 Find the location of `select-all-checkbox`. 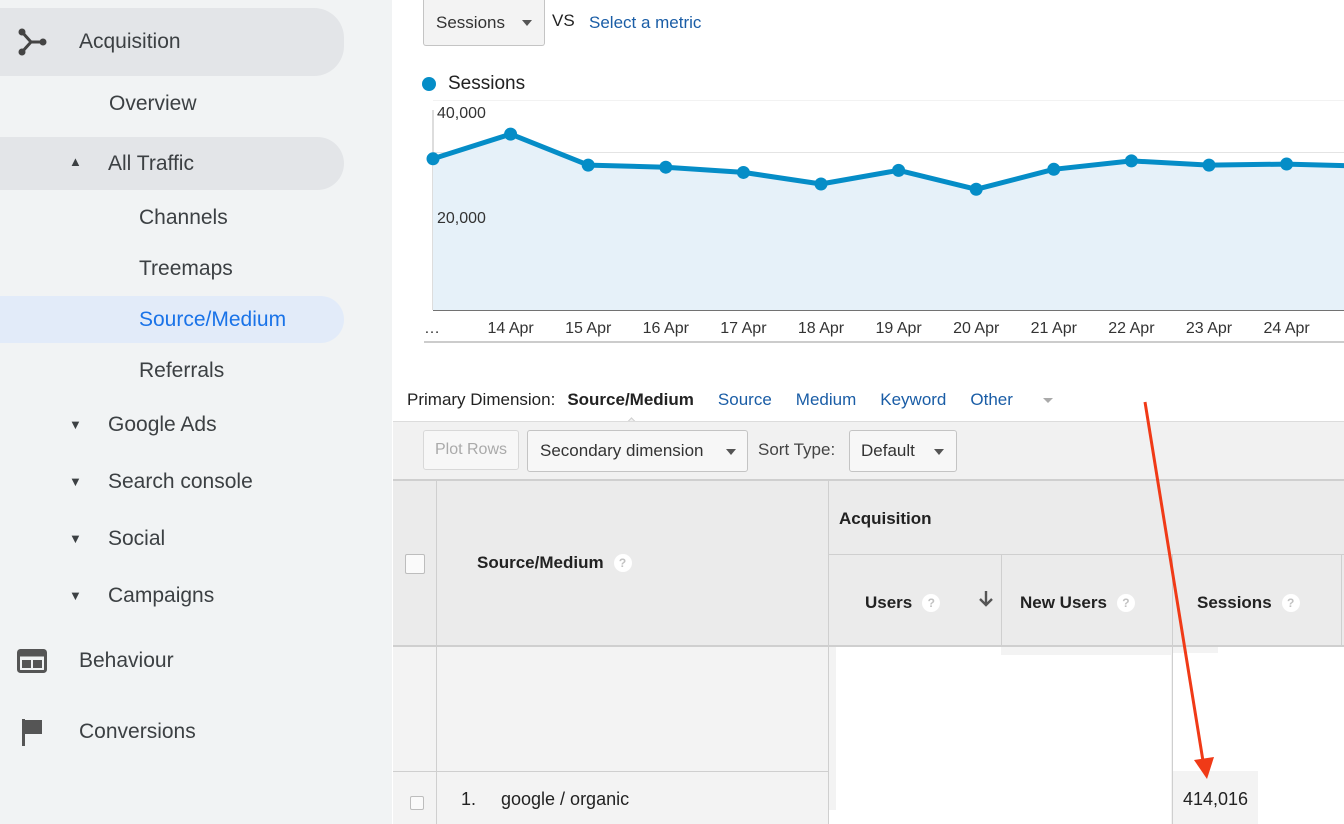

select-all-checkbox is located at coordinates (415, 564).